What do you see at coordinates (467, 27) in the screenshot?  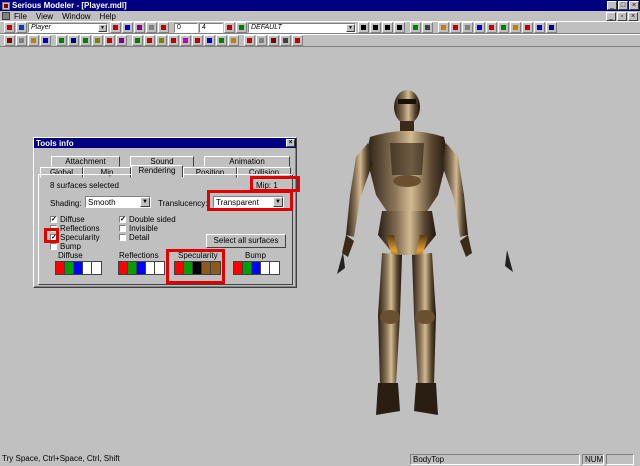 I see `shading-icon` at bounding box center [467, 27].